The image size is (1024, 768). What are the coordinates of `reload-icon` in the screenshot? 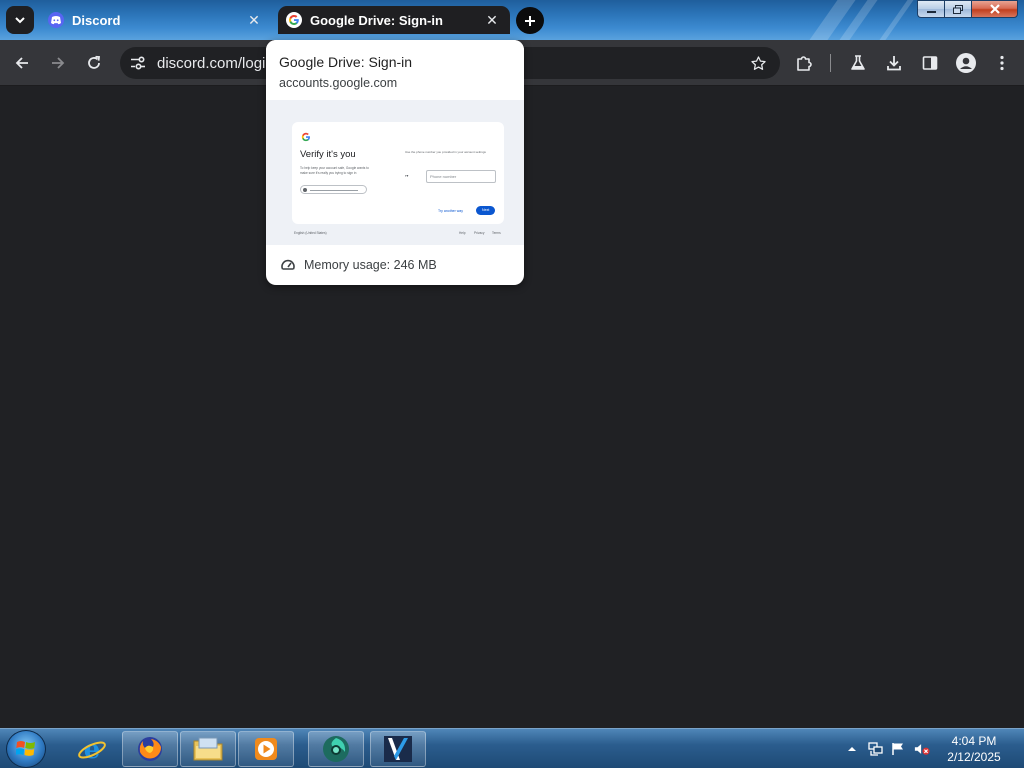 It's located at (94, 62).